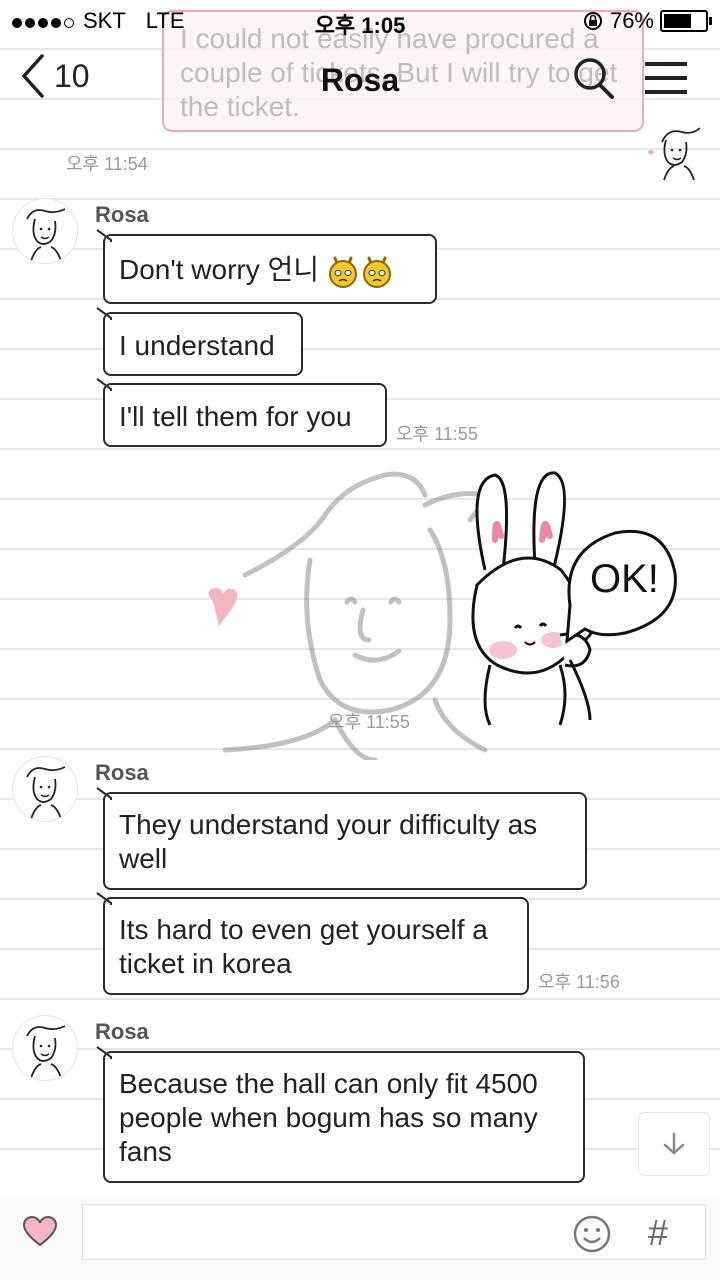 Image resolution: width=720 pixels, height=1280 pixels. I want to click on hash-icon: #, so click(658, 1232).